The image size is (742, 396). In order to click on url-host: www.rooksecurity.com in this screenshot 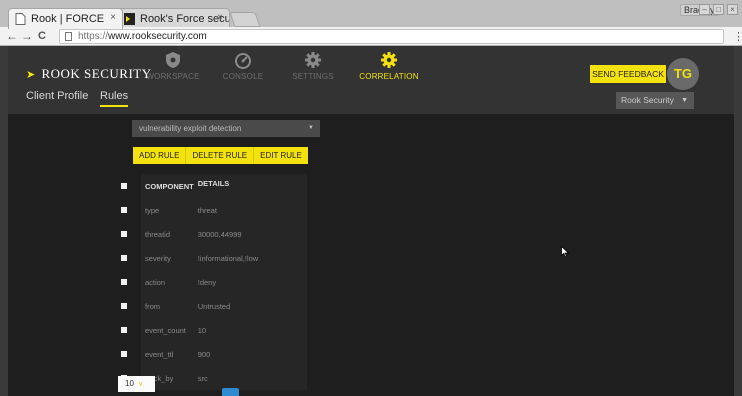, I will do `click(157, 36)`.